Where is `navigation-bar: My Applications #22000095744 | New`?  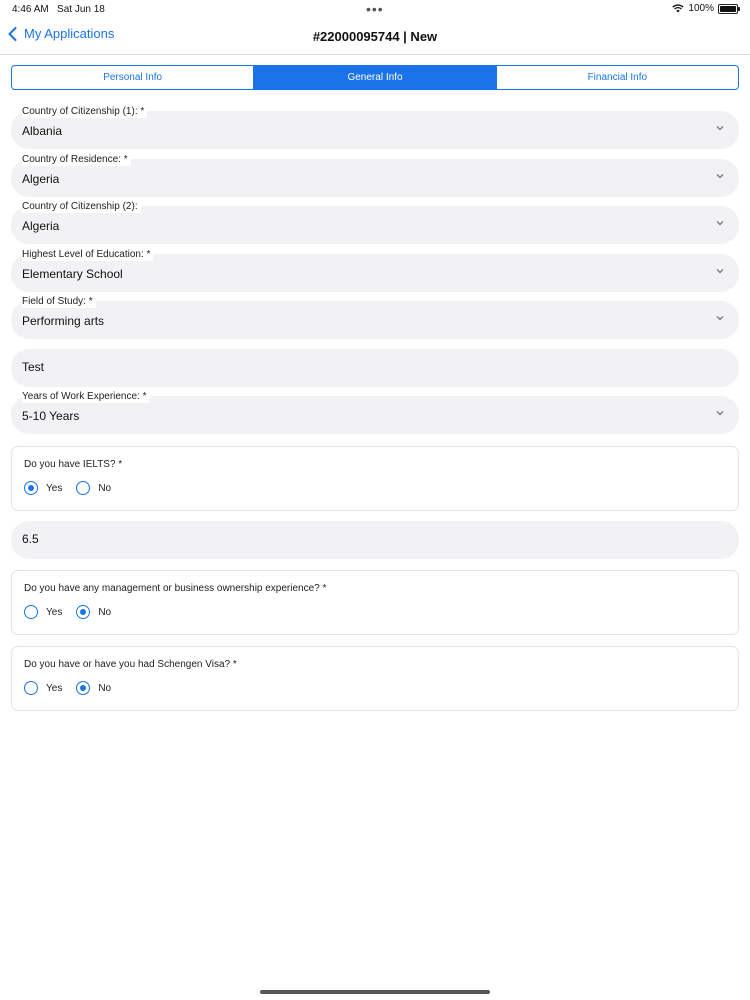
navigation-bar: My Applications #22000095744 | New is located at coordinates (375, 36).